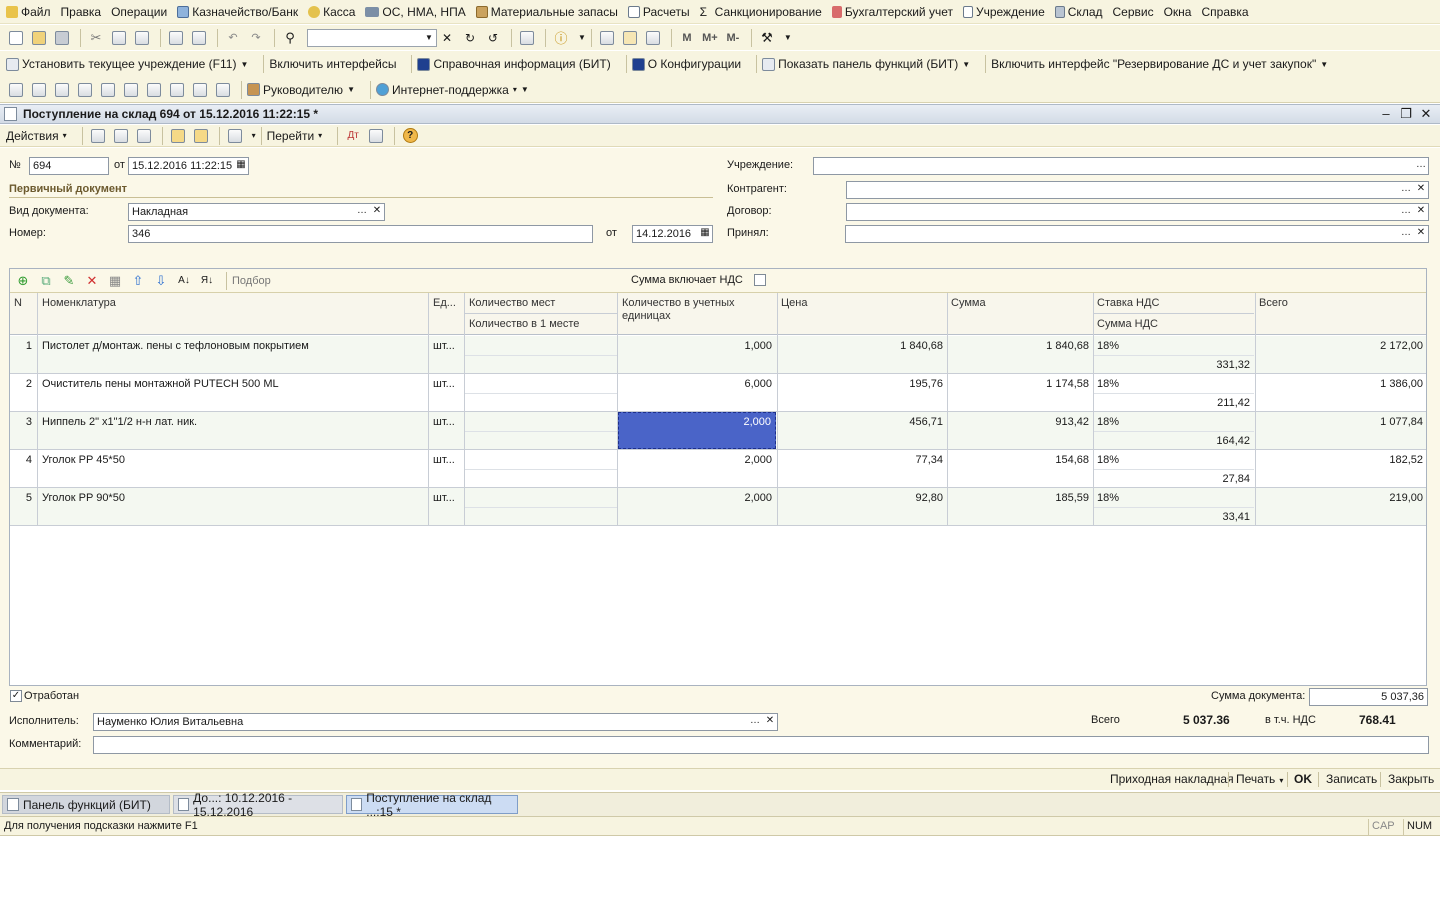 The height and width of the screenshot is (900, 1440). I want to click on journal-icon, so click(39, 90).